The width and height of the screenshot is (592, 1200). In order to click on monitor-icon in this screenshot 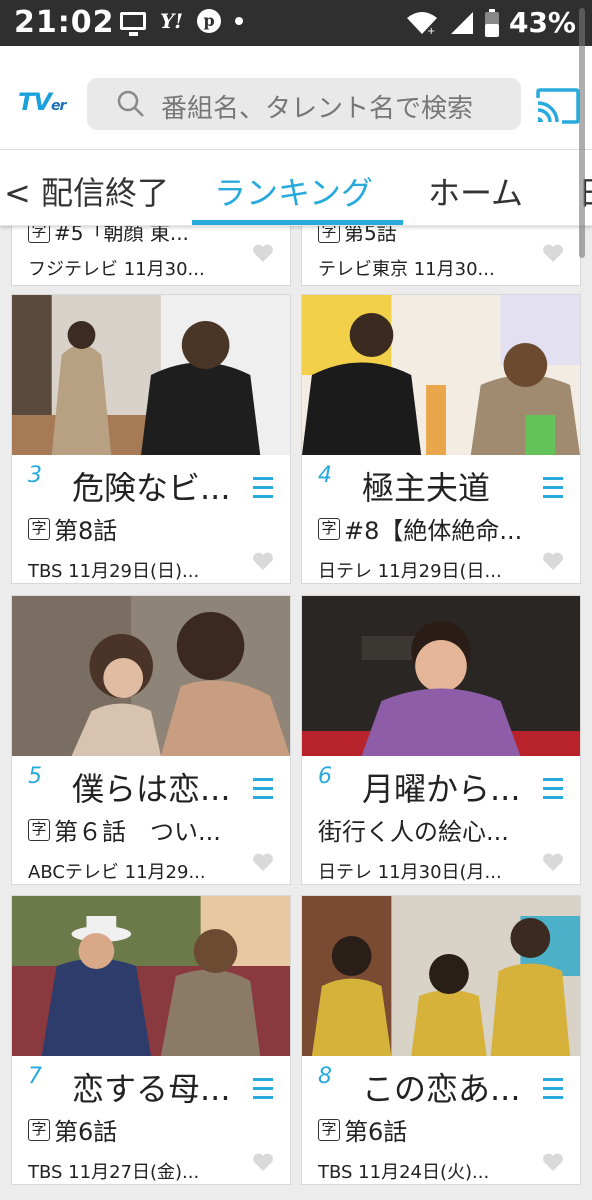, I will do `click(133, 24)`.